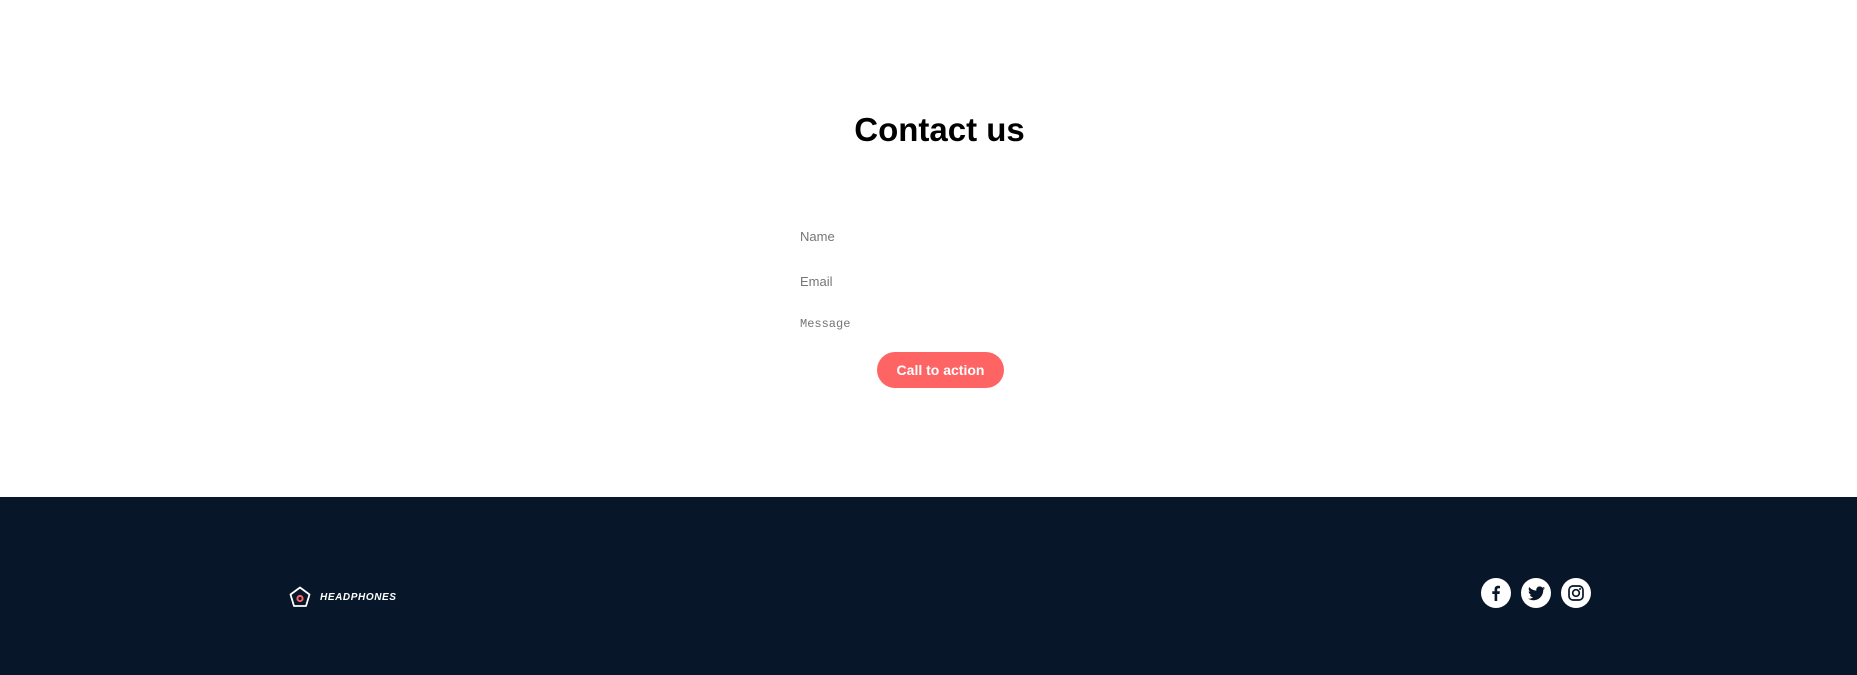 The width and height of the screenshot is (1857, 675). I want to click on instagram-link, so click(1576, 593).